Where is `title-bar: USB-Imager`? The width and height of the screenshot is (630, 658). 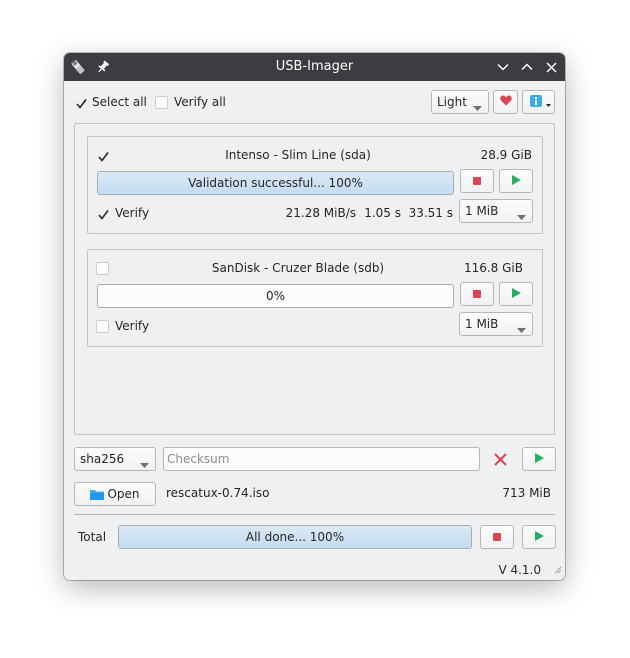
title-bar: USB-Imager is located at coordinates (314, 67).